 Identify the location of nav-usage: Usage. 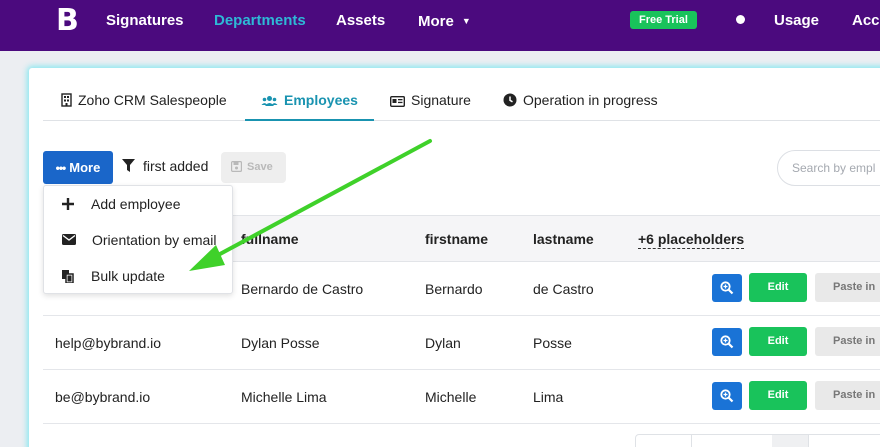
(796, 21).